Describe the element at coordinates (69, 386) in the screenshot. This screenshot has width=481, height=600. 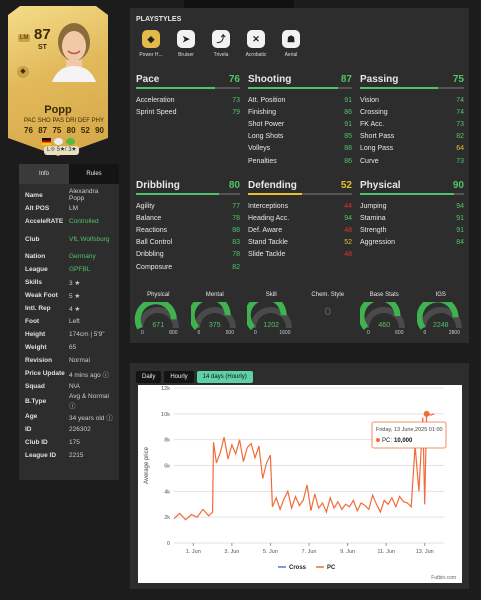
I see `info-row: Squad N\A` at that location.